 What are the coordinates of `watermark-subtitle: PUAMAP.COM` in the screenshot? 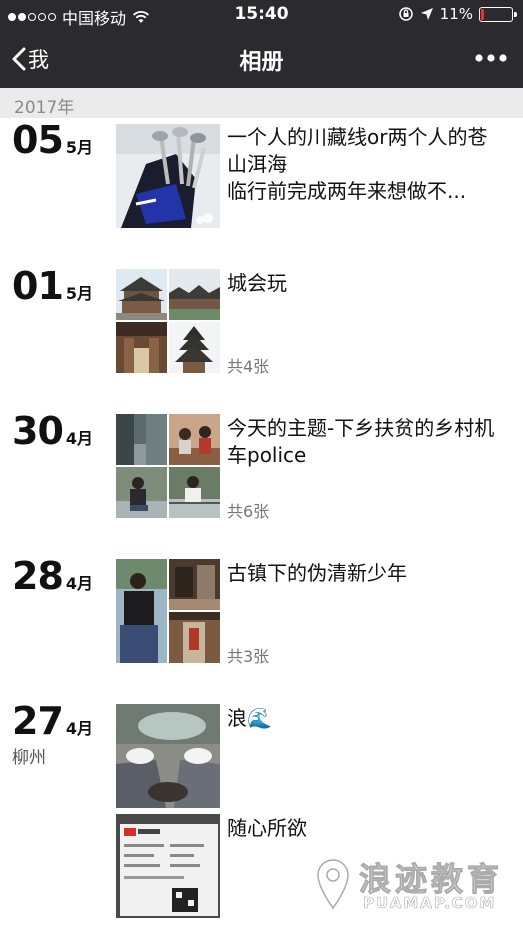 It's located at (430, 903).